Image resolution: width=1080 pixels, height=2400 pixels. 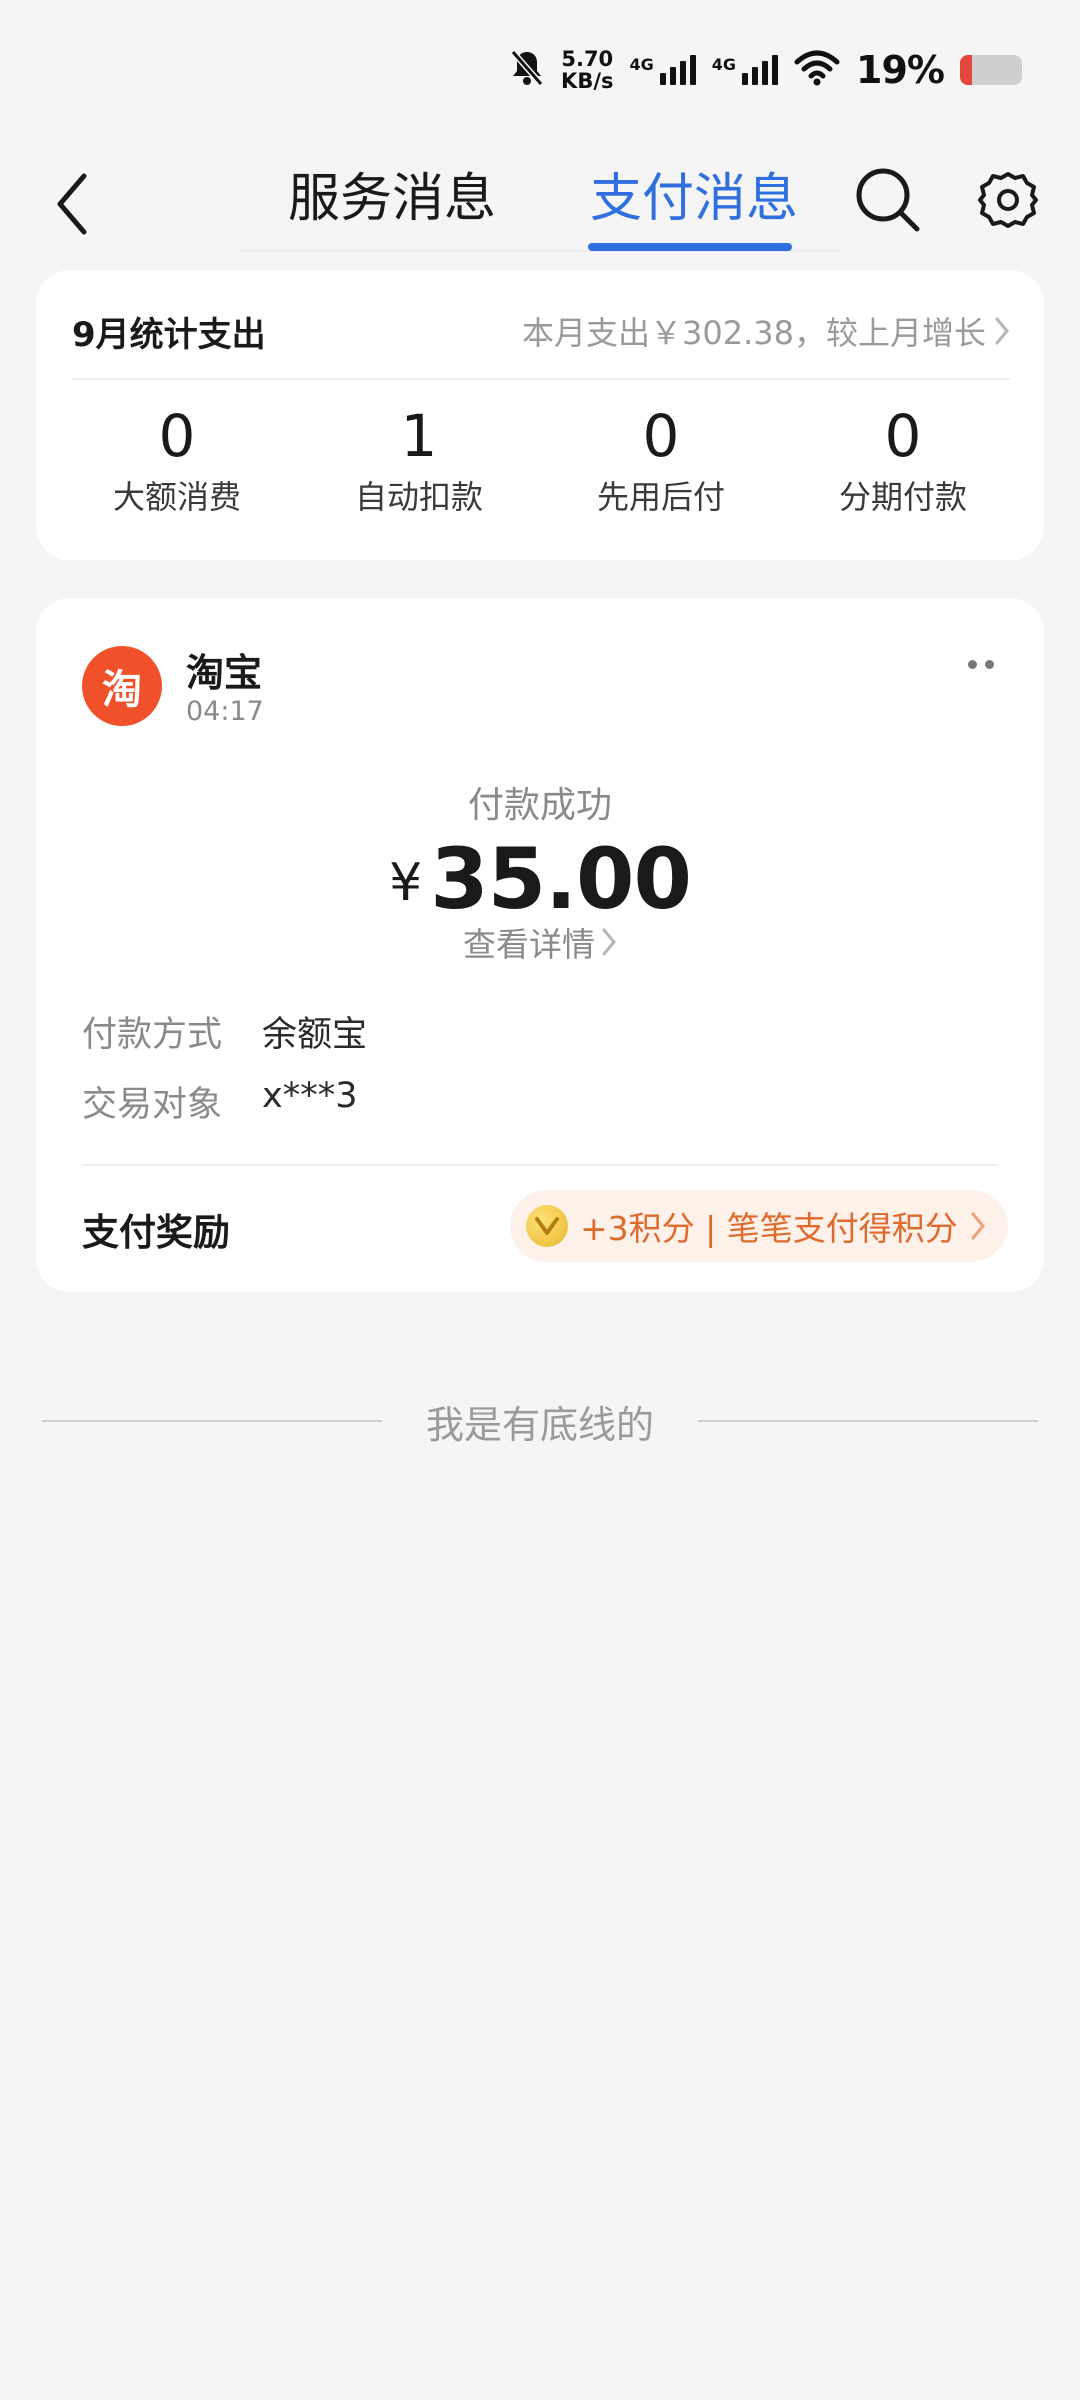 What do you see at coordinates (540, 202) in the screenshot?
I see `top-navigation: 服务消息 支付消息` at bounding box center [540, 202].